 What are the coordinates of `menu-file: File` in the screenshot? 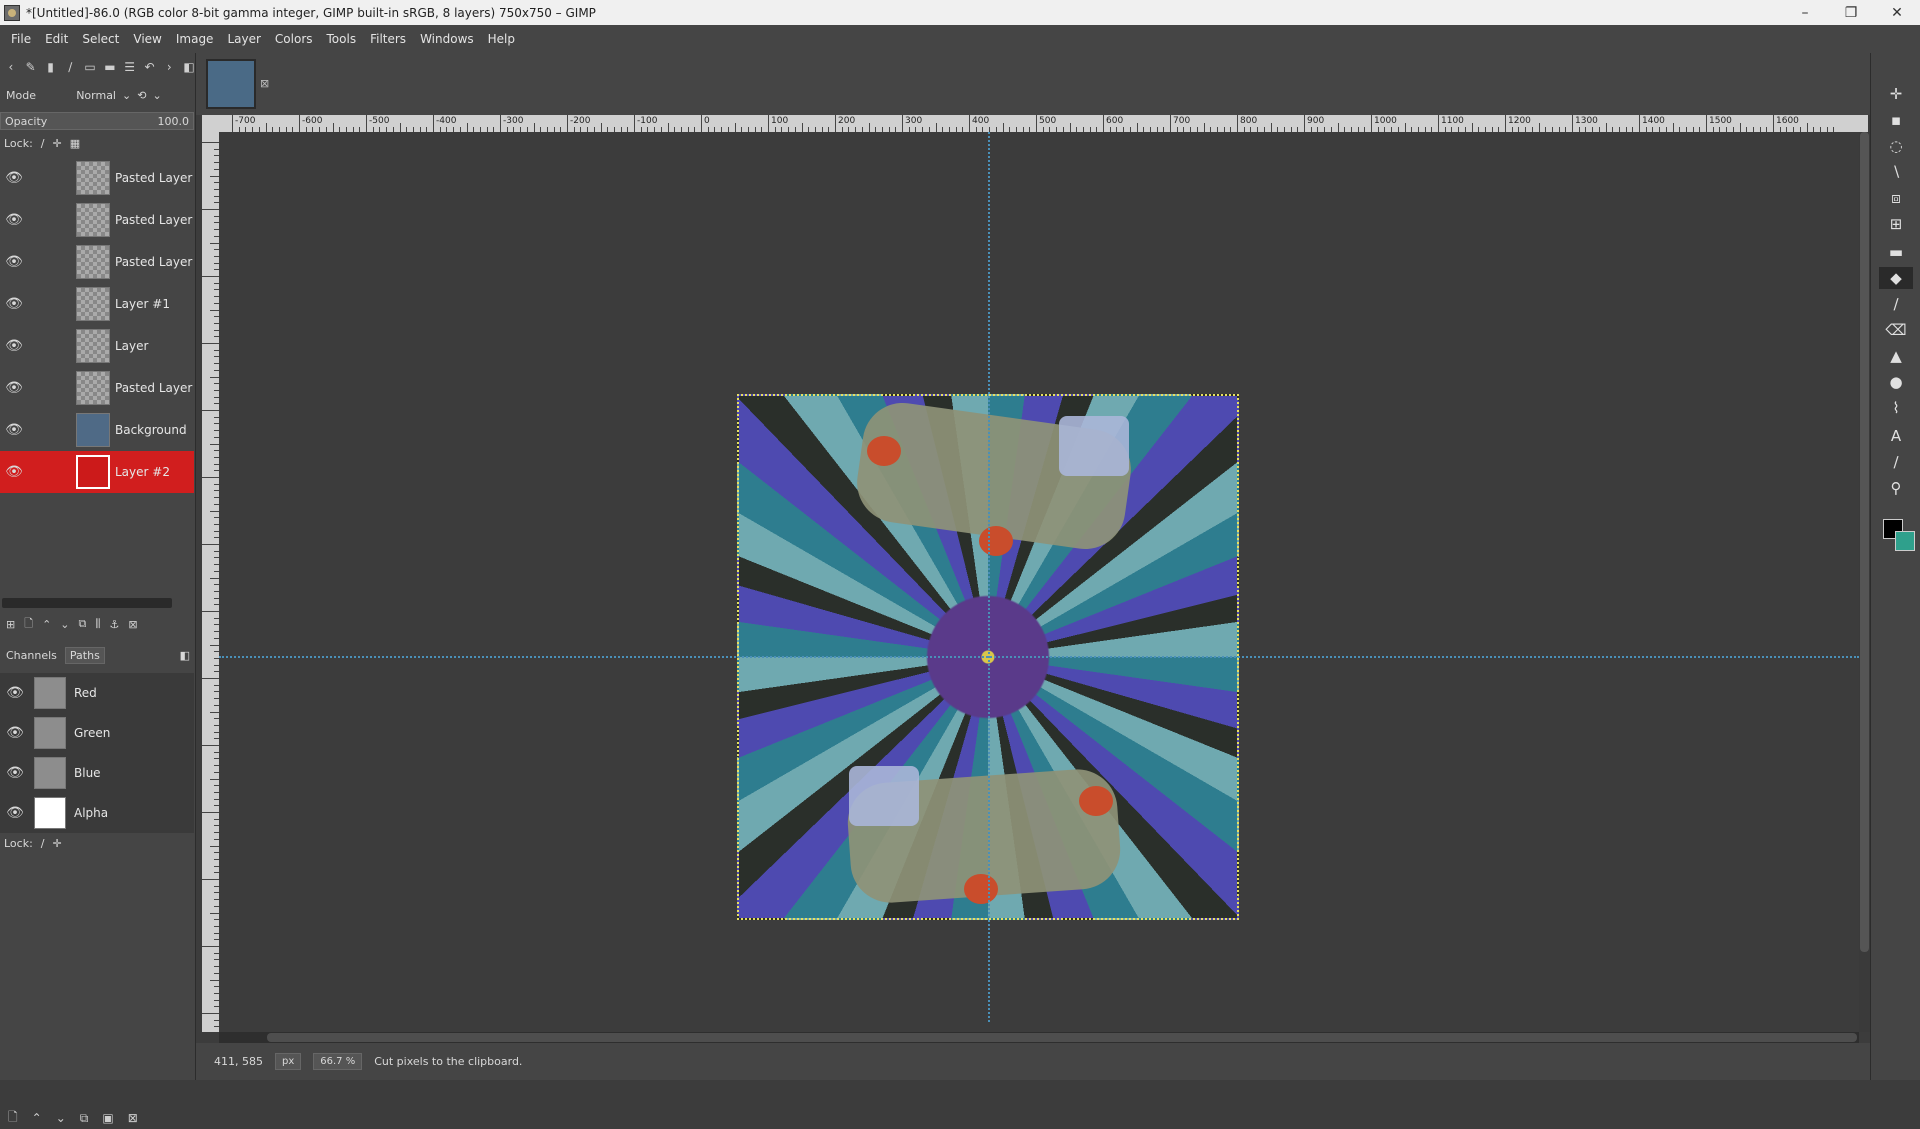 It's located at (21, 39).